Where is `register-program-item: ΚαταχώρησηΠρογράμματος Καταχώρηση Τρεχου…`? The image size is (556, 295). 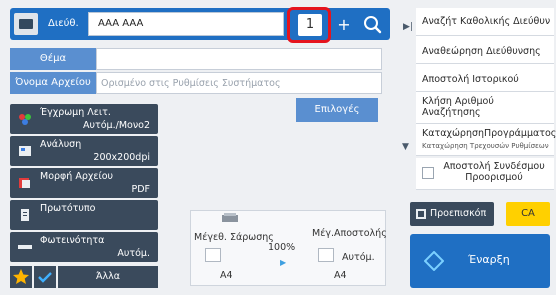 register-program-item: ΚαταχώρησηΠρογράμματος Καταχώρηση Τρεχου… is located at coordinates (486, 140).